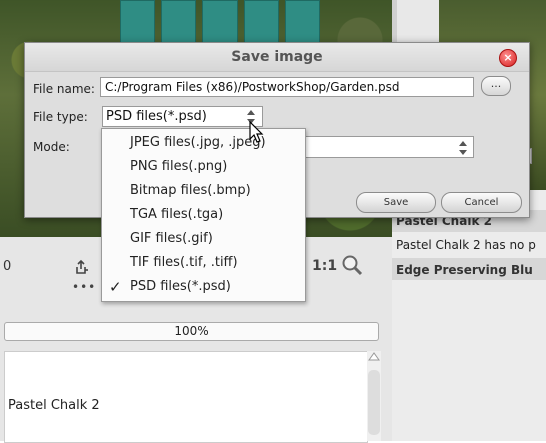 The width and height of the screenshot is (546, 443). What do you see at coordinates (203, 167) in the screenshot?
I see `menu-item-png: PNG files(.png)` at bounding box center [203, 167].